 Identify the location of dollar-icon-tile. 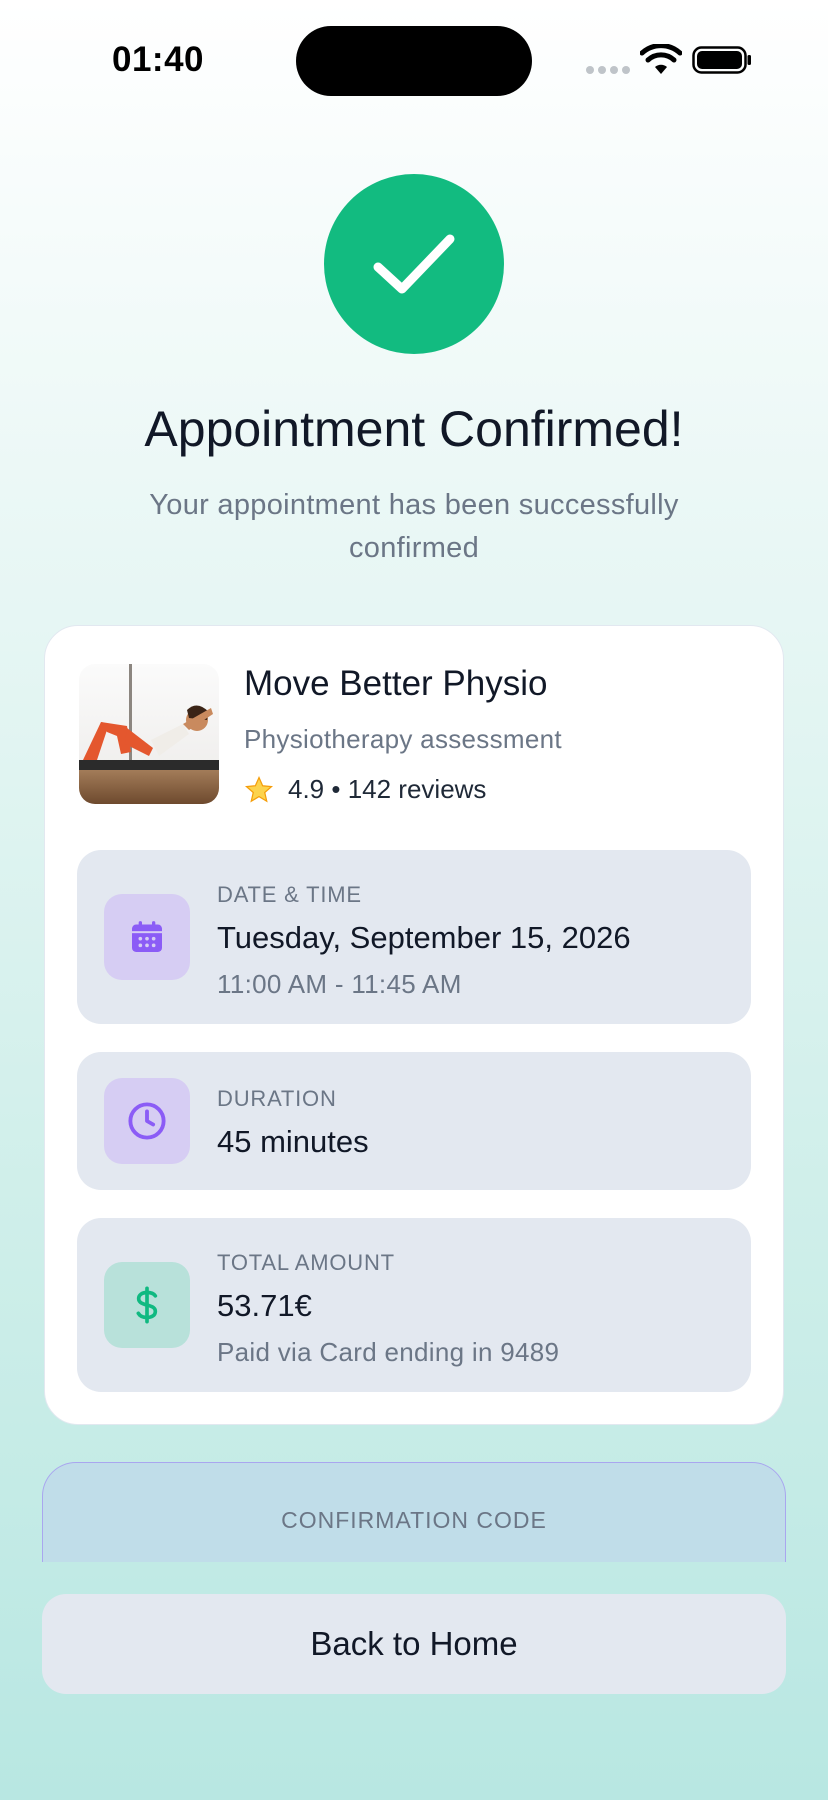
(147, 1305).